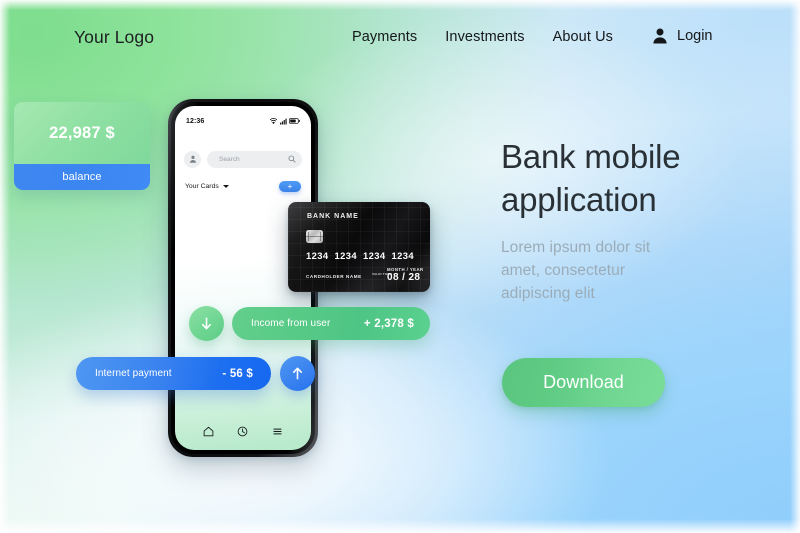  I want to click on transaction-amount: - 56 $, so click(237, 373).